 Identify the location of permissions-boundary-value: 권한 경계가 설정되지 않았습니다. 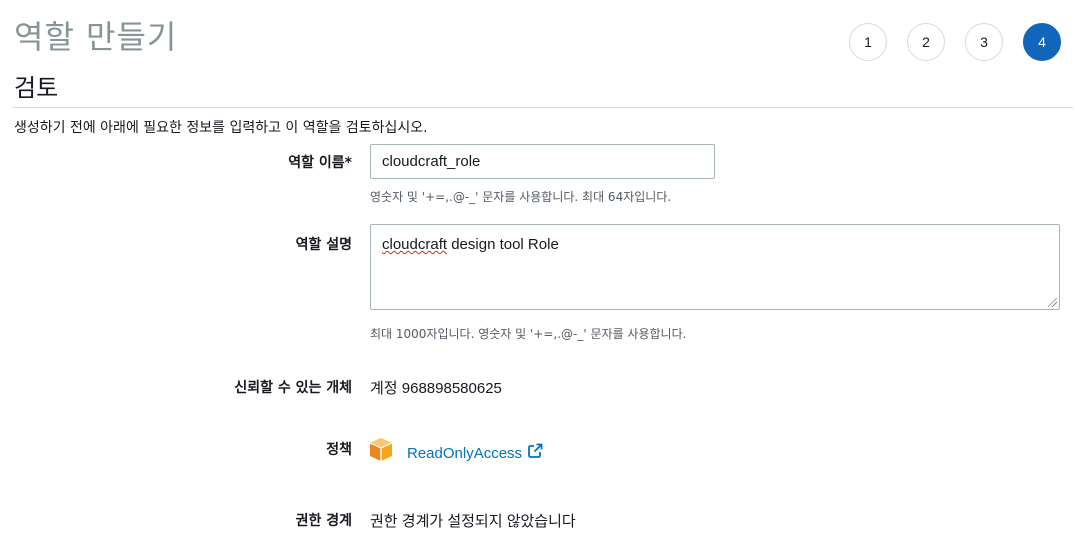
(473, 521).